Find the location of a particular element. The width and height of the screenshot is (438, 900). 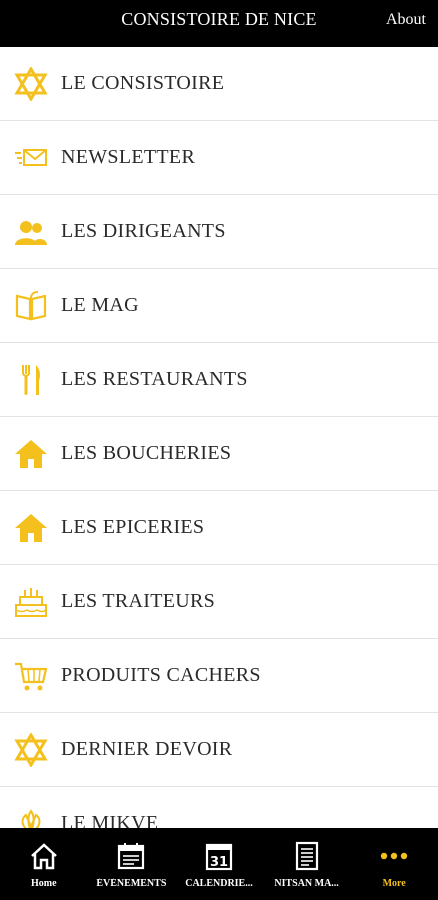

tab-label: More is located at coordinates (394, 883).